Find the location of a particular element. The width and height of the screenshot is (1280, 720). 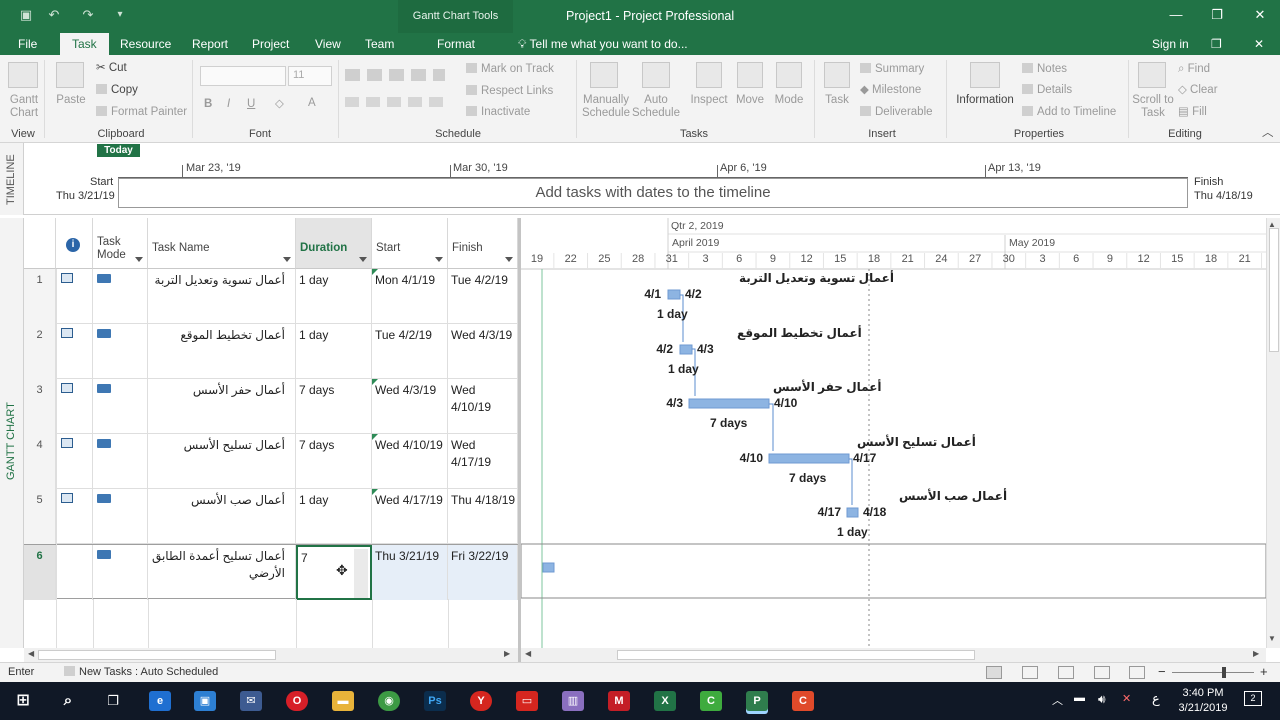

network-icon: ▬ is located at coordinates (1079, 698).